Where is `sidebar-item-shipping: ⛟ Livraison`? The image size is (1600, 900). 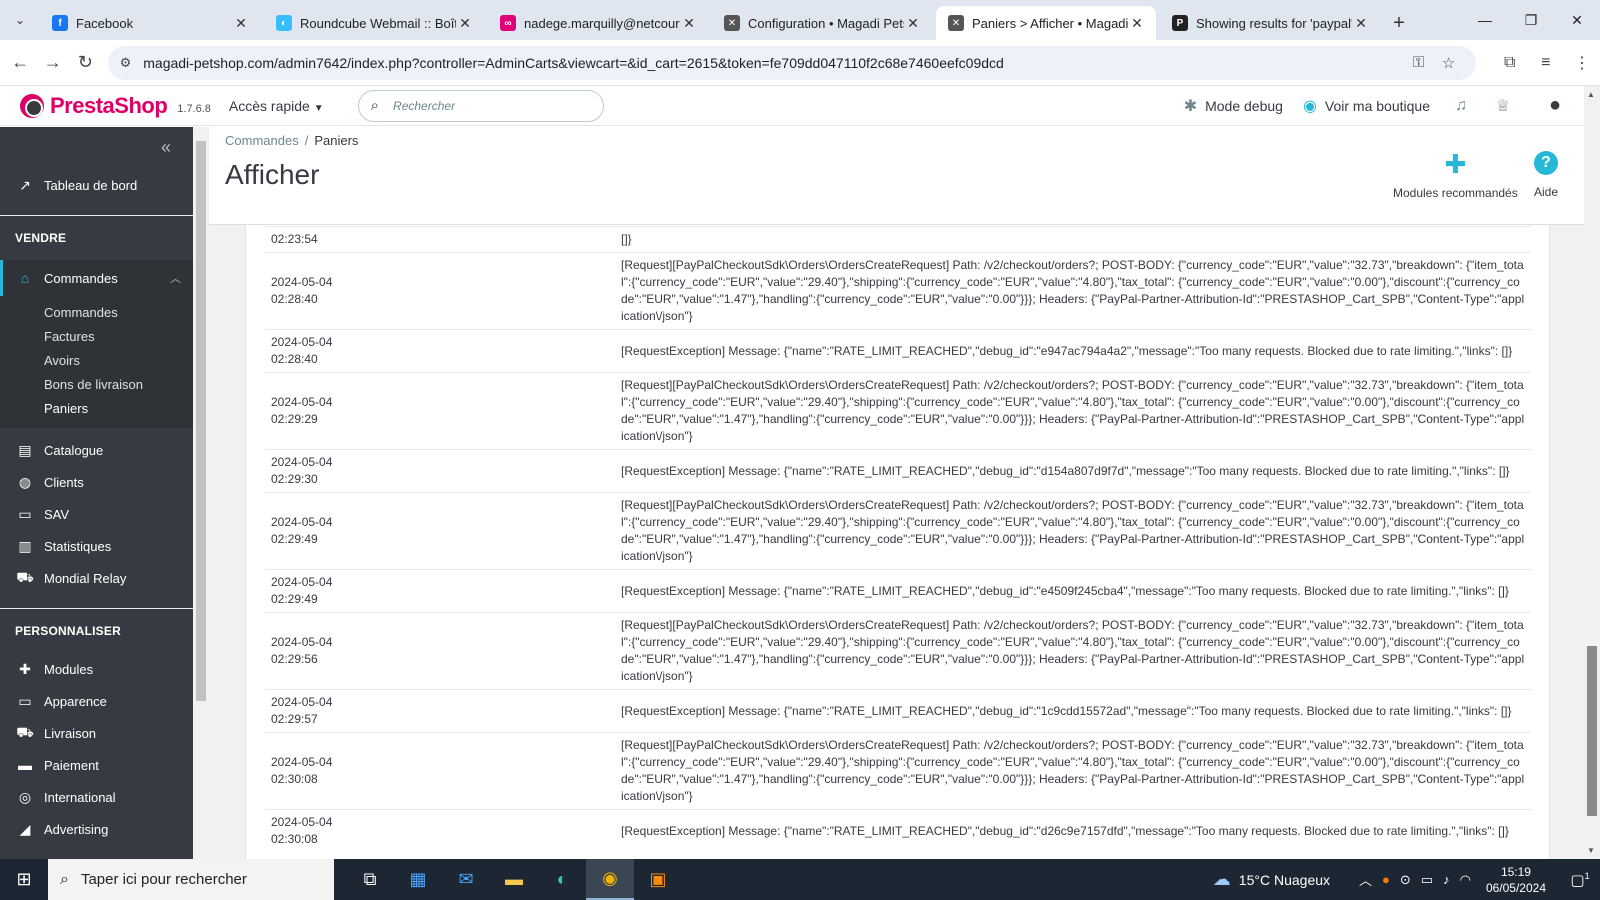
sidebar-item-shipping: ⛟ Livraison is located at coordinates (96, 733).